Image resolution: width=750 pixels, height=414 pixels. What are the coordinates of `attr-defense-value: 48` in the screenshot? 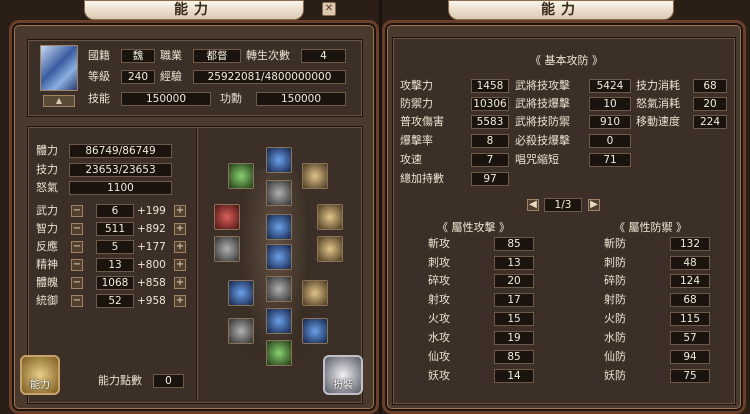 It's located at (690, 263).